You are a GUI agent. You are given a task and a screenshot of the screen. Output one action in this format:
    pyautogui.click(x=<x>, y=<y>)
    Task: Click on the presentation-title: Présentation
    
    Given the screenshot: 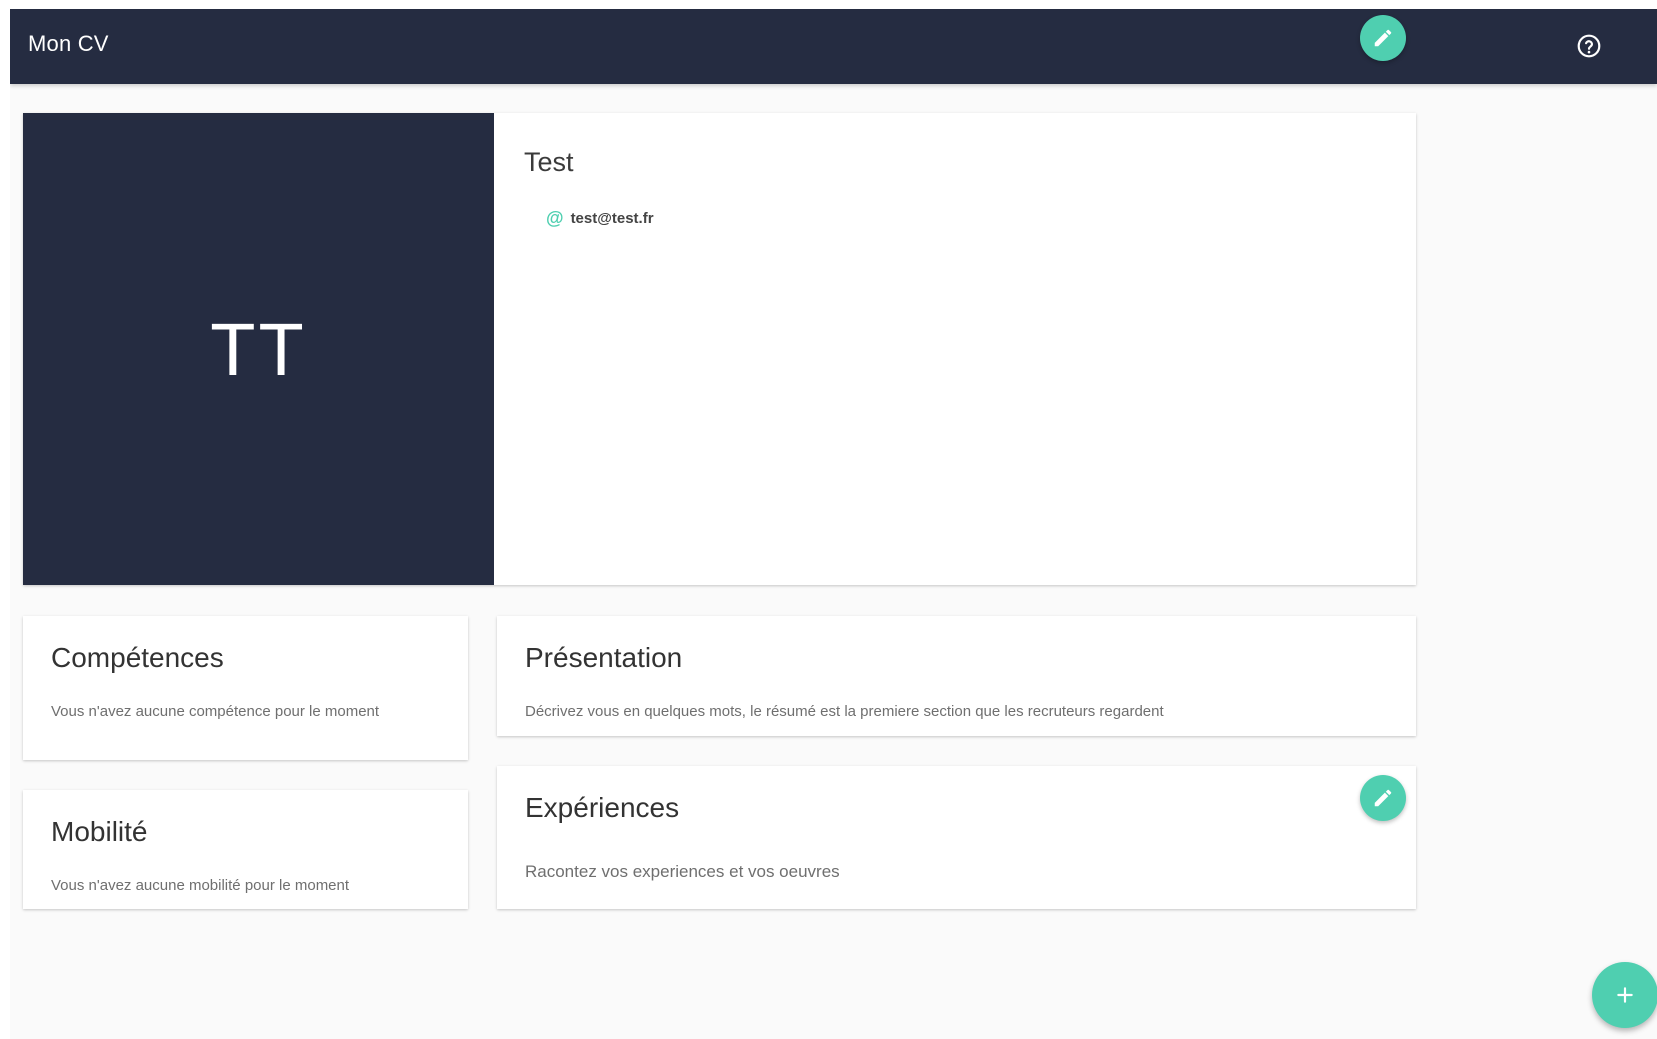 What is the action you would take?
    pyautogui.click(x=604, y=657)
    